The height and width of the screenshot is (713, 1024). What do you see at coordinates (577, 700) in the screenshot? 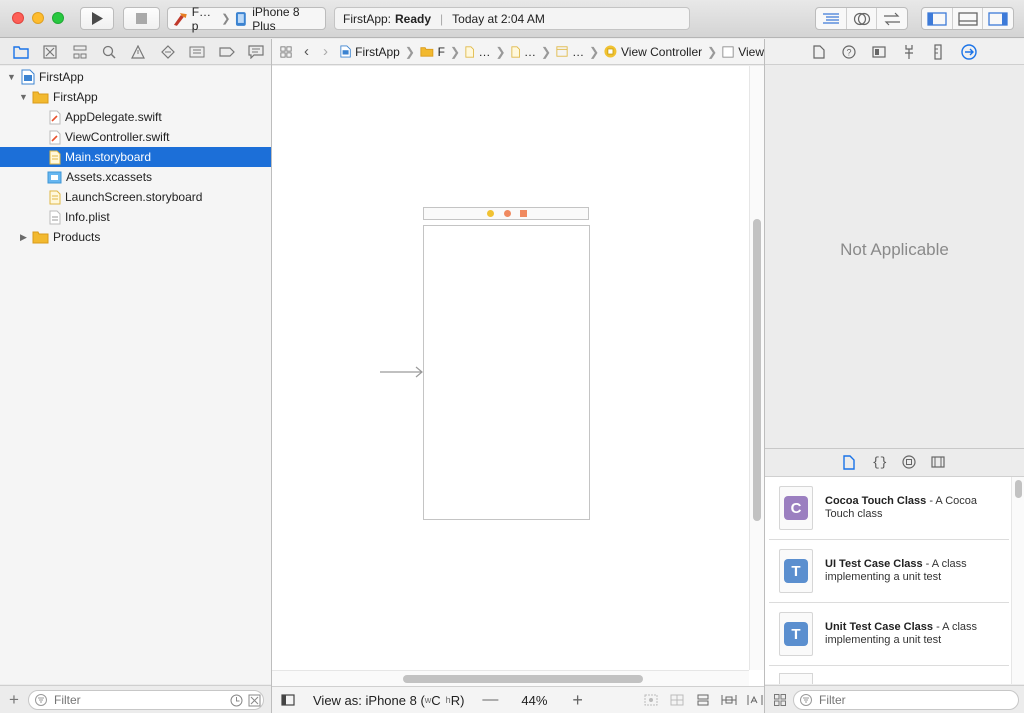
I see `zoom-in-icon: +` at bounding box center [577, 700].